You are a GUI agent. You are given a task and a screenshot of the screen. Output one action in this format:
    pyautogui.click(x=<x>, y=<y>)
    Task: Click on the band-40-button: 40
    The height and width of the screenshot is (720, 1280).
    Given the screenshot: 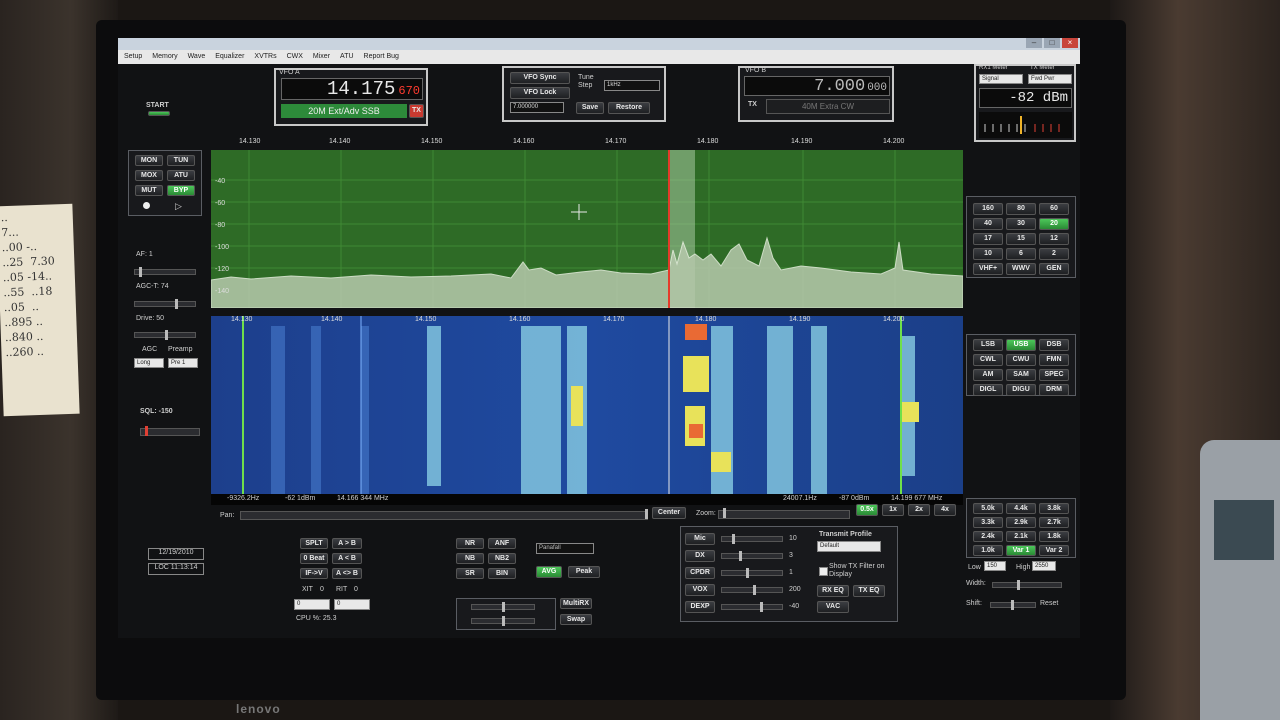 What is the action you would take?
    pyautogui.click(x=988, y=224)
    